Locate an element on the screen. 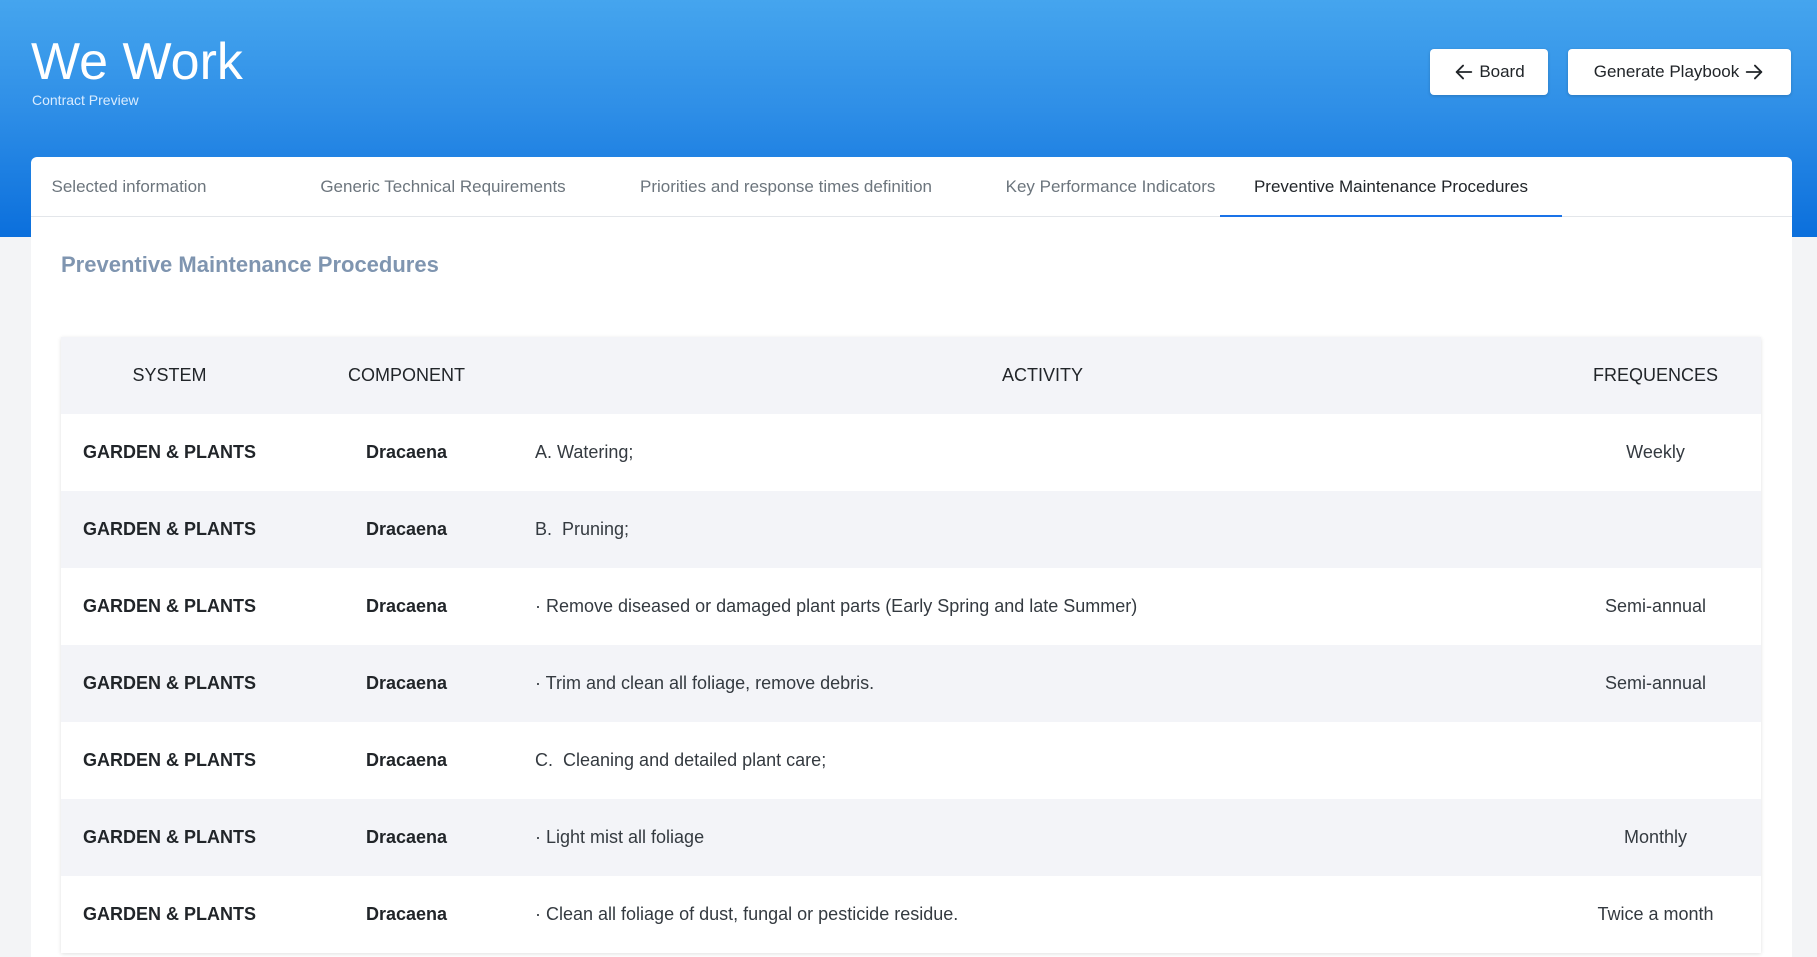  column-header-system: SYSTEM is located at coordinates (169, 375).